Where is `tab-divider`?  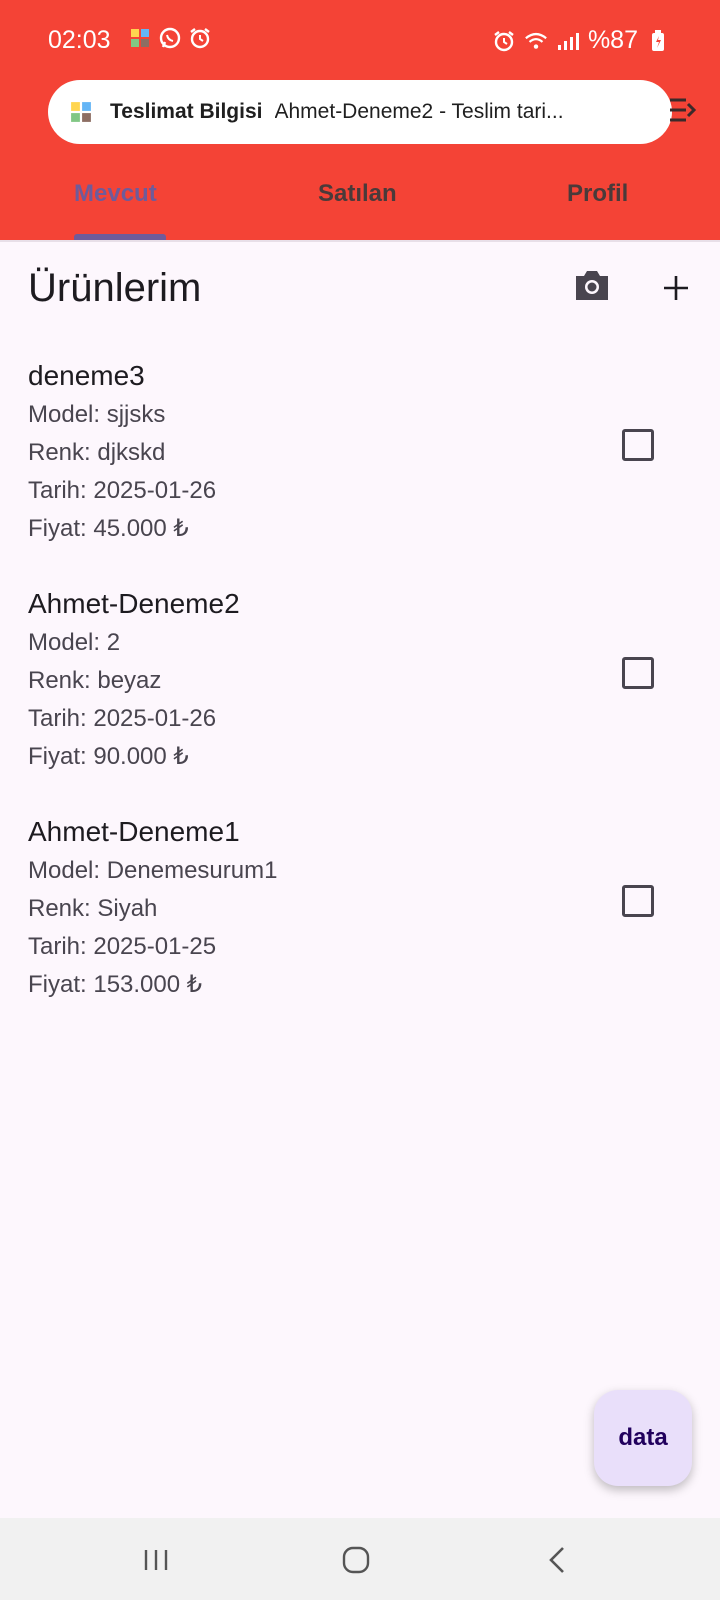 tab-divider is located at coordinates (360, 241).